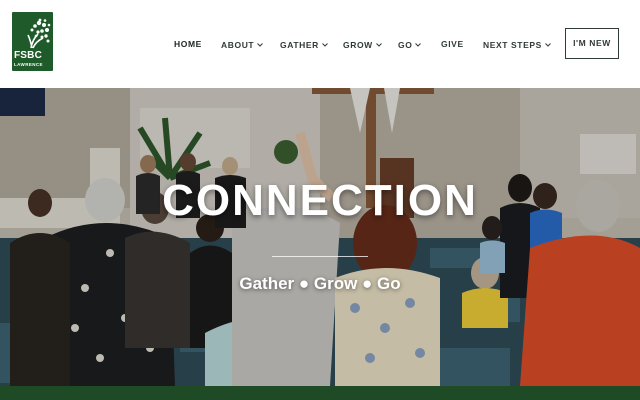 The height and width of the screenshot is (400, 640). Describe the element at coordinates (238, 45) in the screenshot. I see `nav-about-label: ABOUT` at that location.